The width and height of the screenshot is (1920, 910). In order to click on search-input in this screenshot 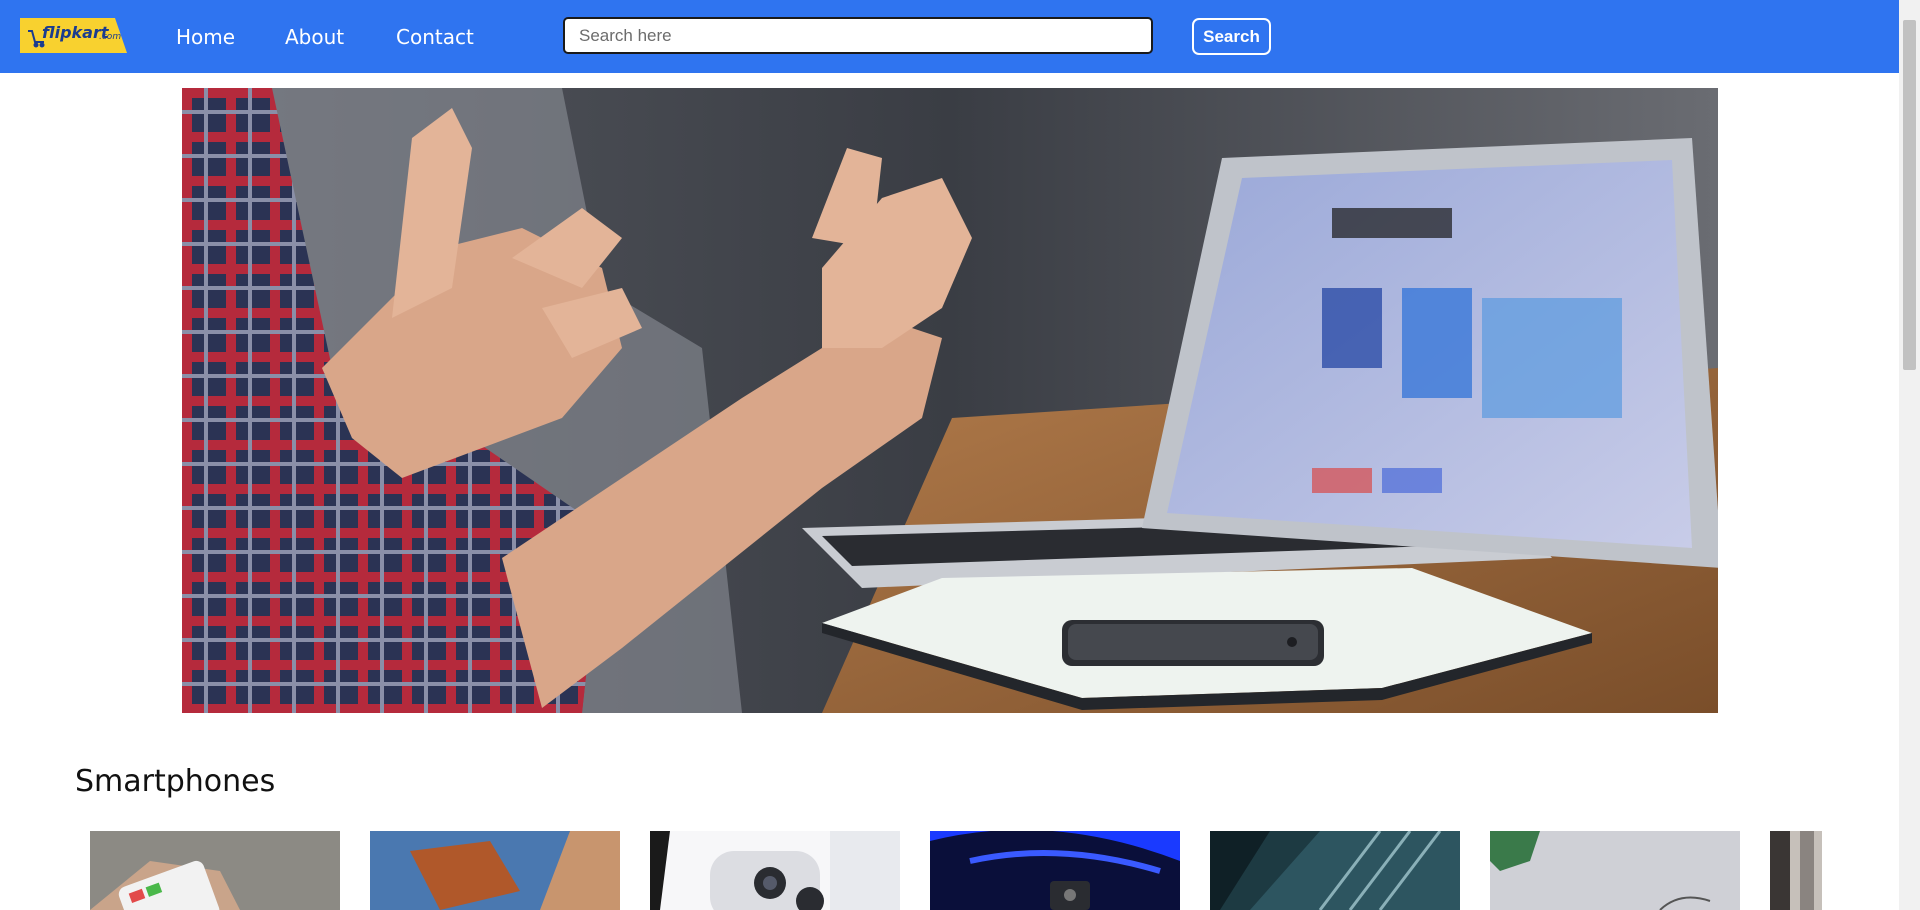, I will do `click(858, 35)`.